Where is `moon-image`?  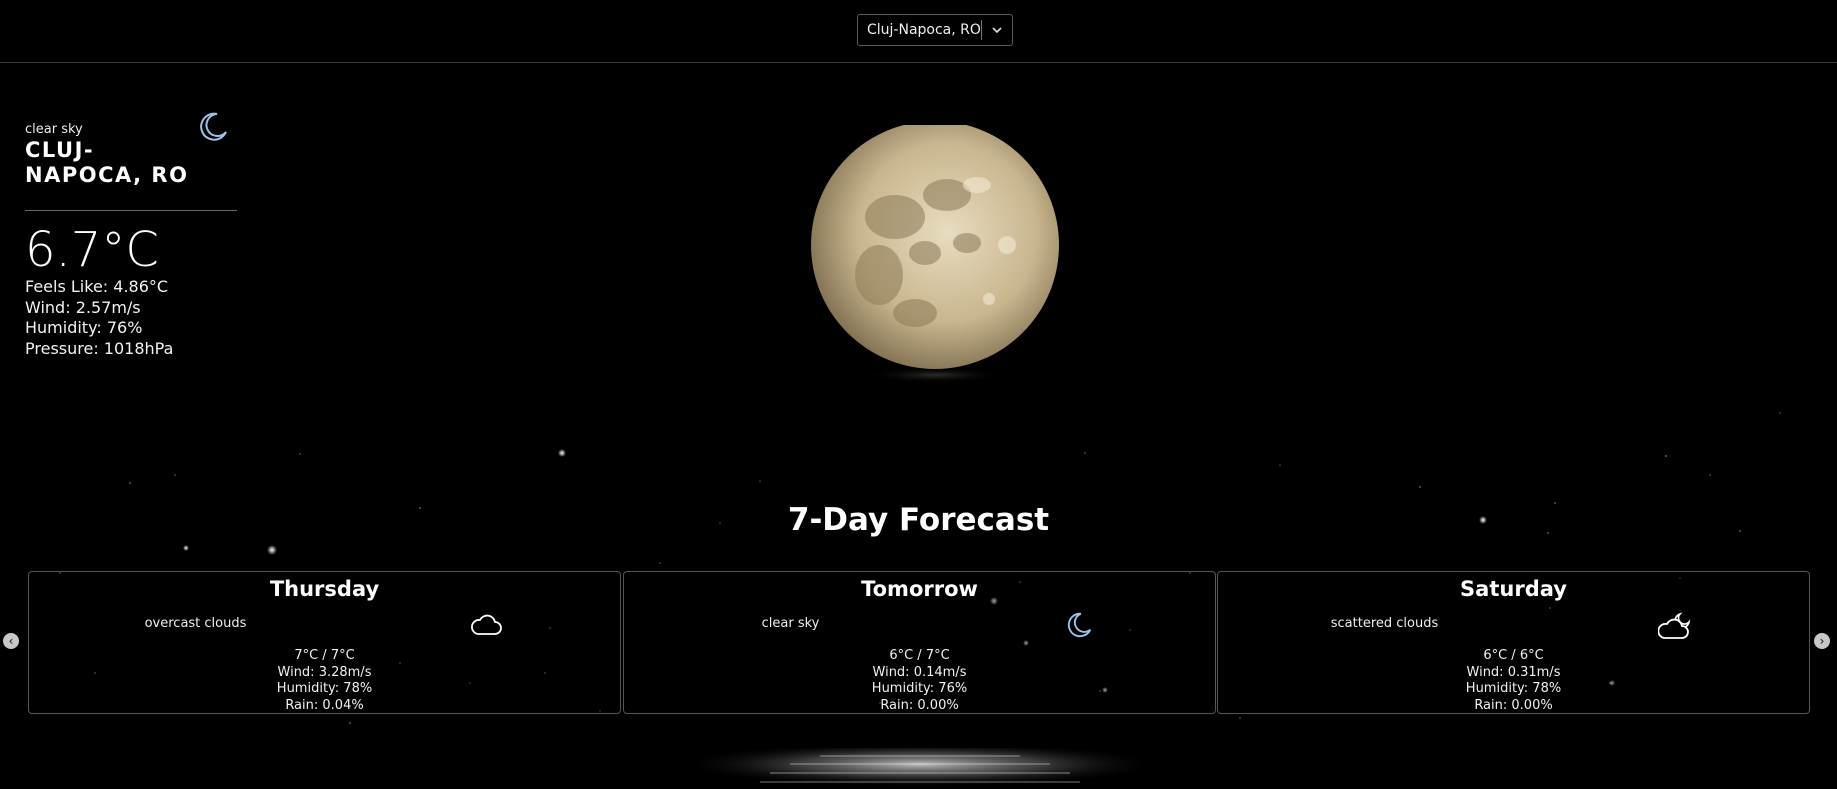
moon-image is located at coordinates (935, 257).